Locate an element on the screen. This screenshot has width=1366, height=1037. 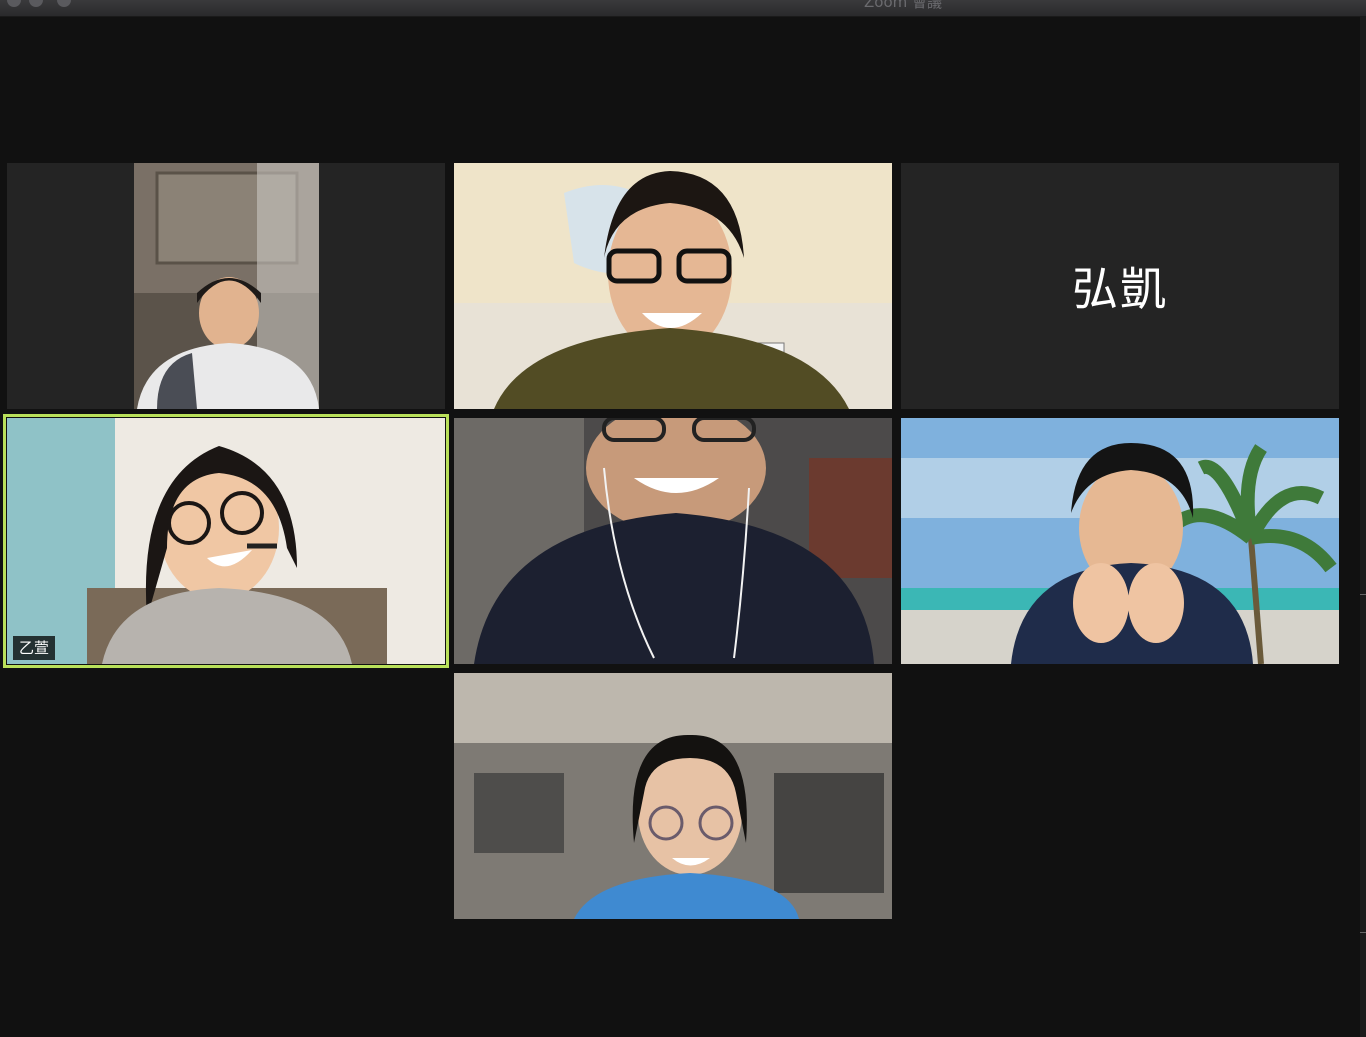
participant-tile-4: 乙萱 is located at coordinates (226, 541).